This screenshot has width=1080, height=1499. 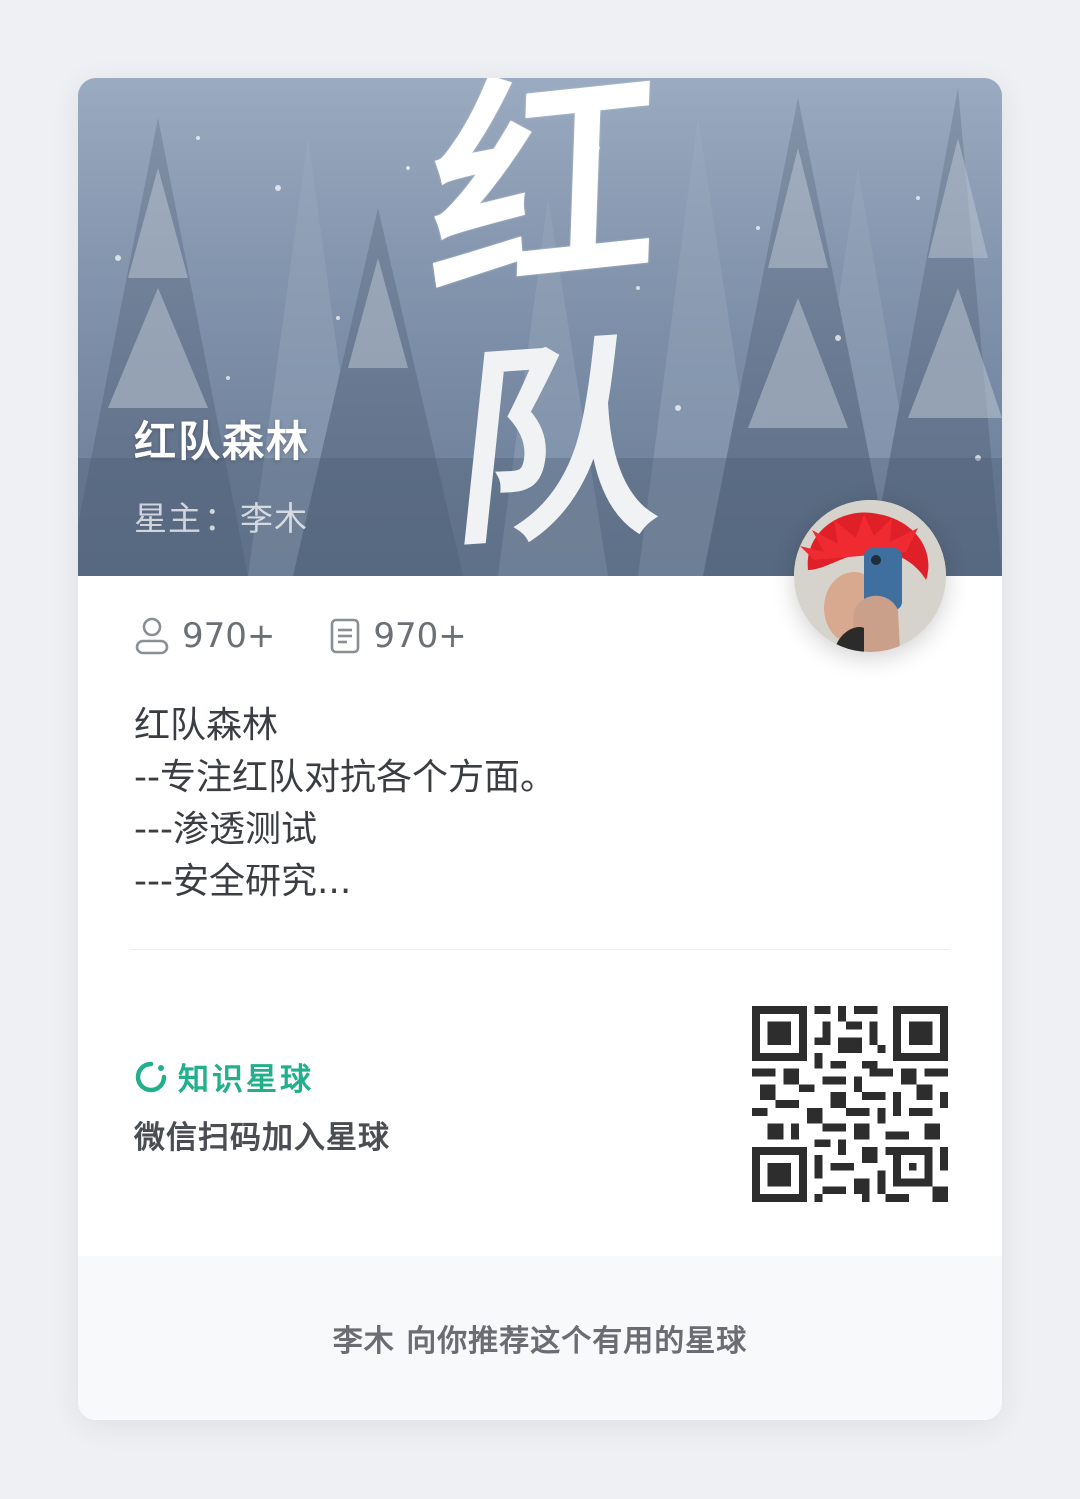 What do you see at coordinates (420, 636) in the screenshot?
I see `post-count-value: 970+` at bounding box center [420, 636].